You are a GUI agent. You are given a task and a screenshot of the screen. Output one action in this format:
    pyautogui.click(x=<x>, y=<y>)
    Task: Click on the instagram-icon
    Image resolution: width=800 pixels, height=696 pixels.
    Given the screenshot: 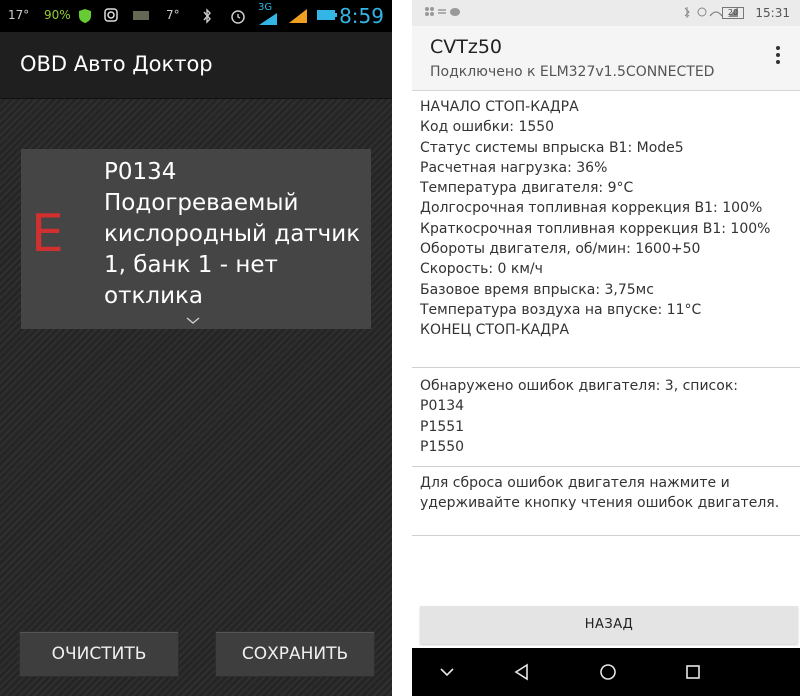 What is the action you would take?
    pyautogui.click(x=111, y=16)
    